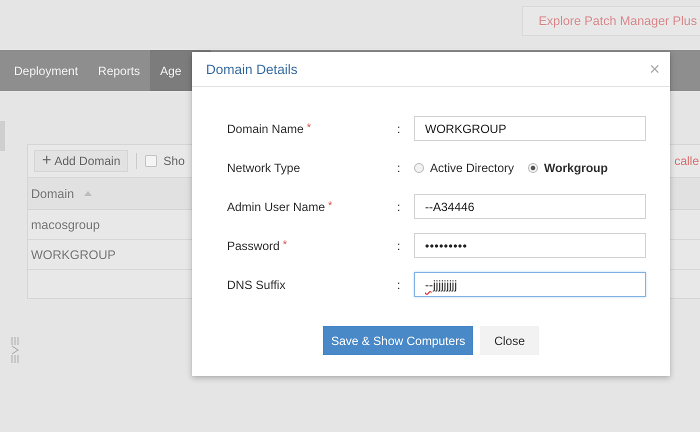  Describe the element at coordinates (119, 70) in the screenshot. I see `nav-tab: Reports` at that location.